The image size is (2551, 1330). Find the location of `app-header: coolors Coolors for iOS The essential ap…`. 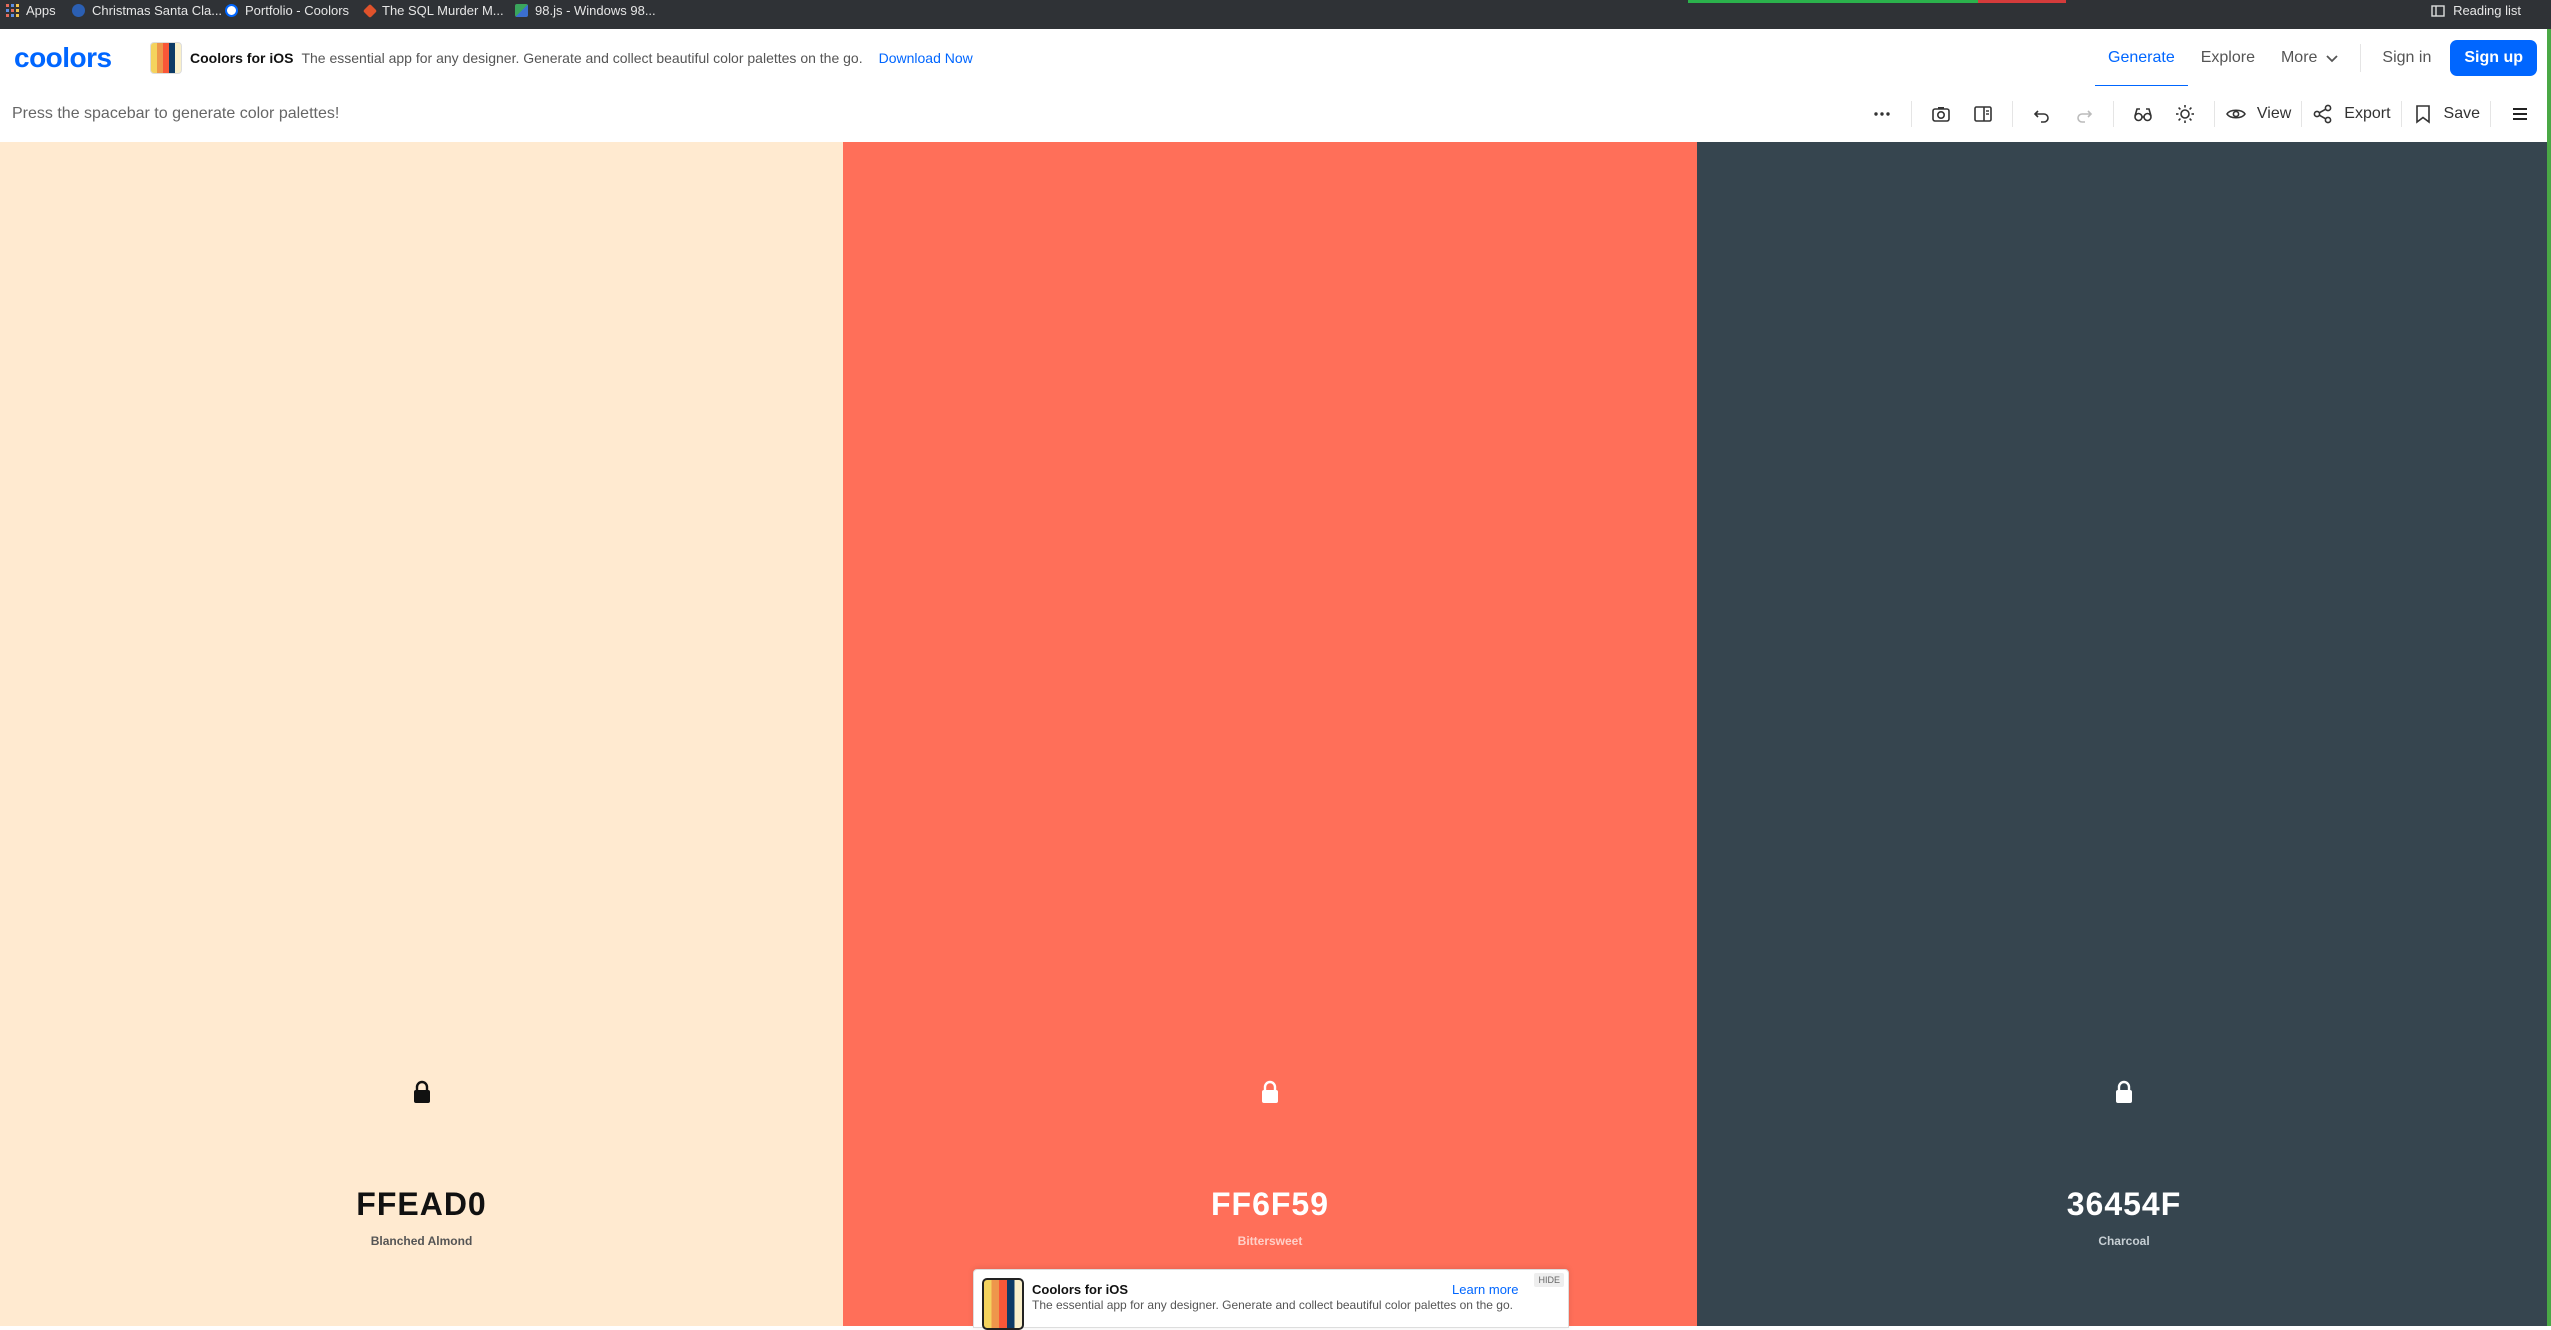

app-header: coolors Coolors for iOS The essential ap… is located at coordinates (1275, 58).